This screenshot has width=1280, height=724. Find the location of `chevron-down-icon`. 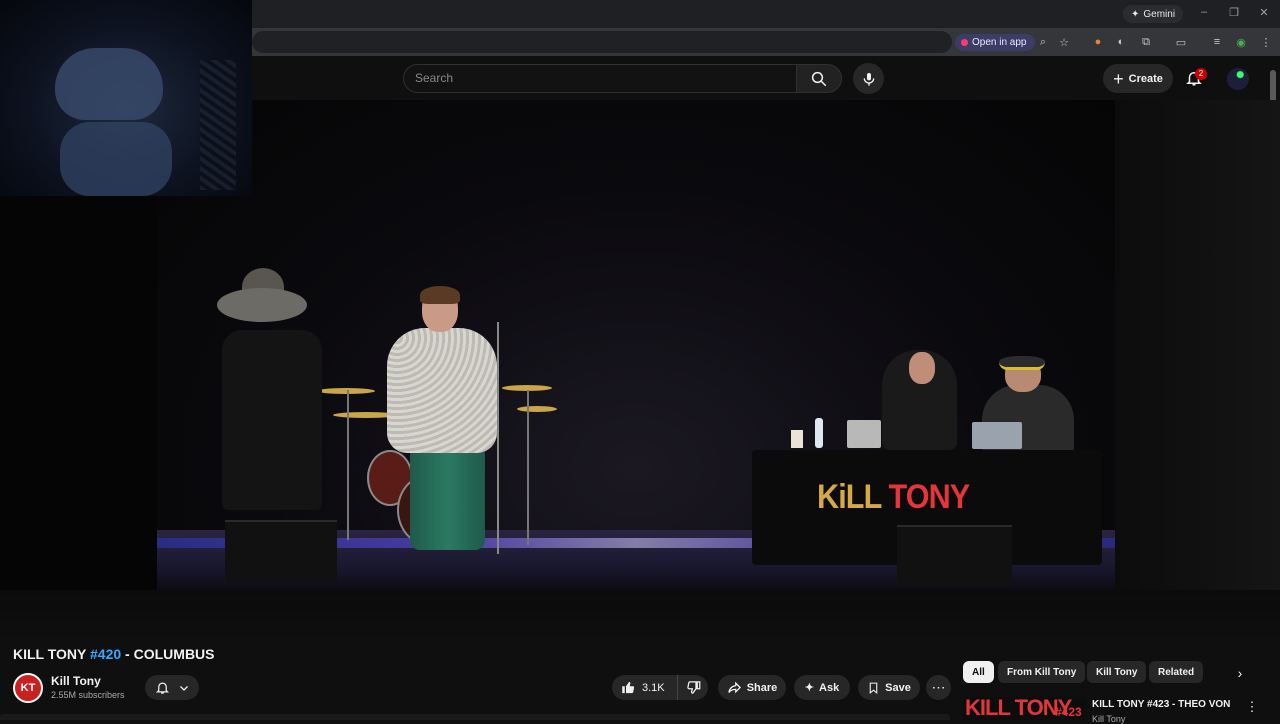

chevron-down-icon is located at coordinates (183, 688).